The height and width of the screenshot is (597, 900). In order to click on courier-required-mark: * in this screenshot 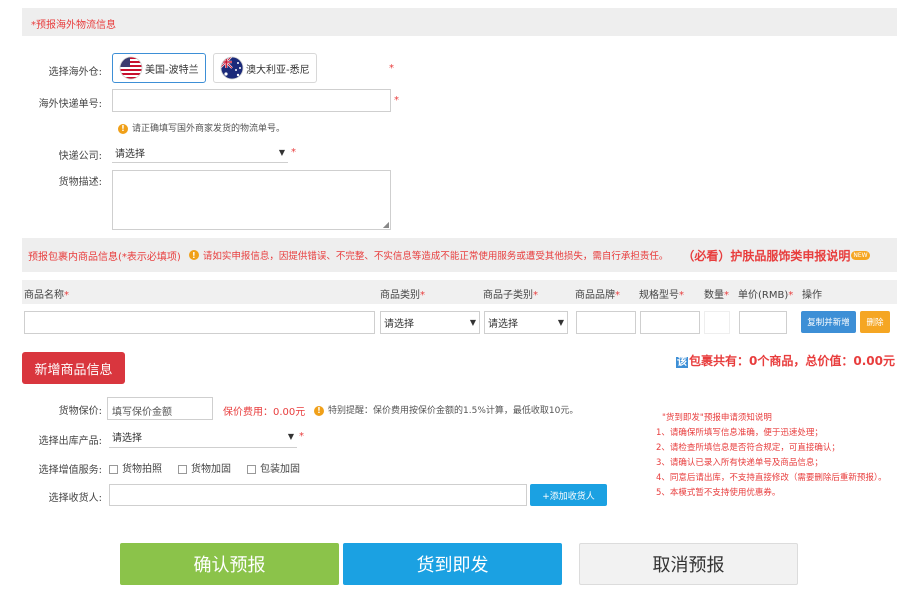, I will do `click(293, 152)`.